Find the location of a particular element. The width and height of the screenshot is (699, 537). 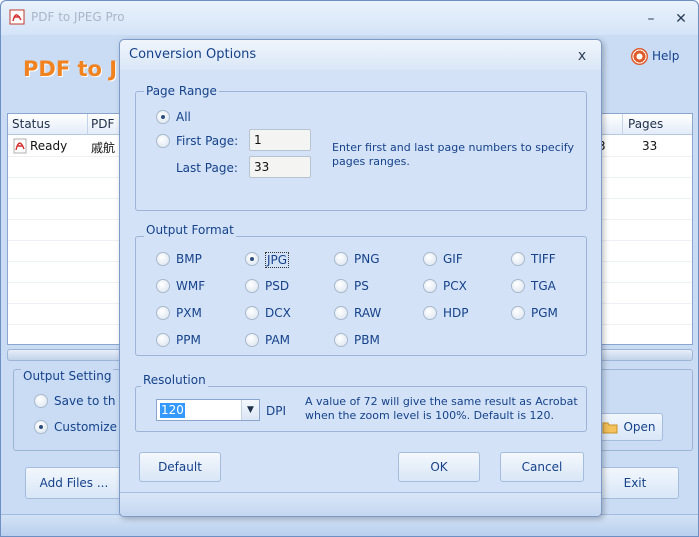

format-radio-pxm is located at coordinates (163, 313).